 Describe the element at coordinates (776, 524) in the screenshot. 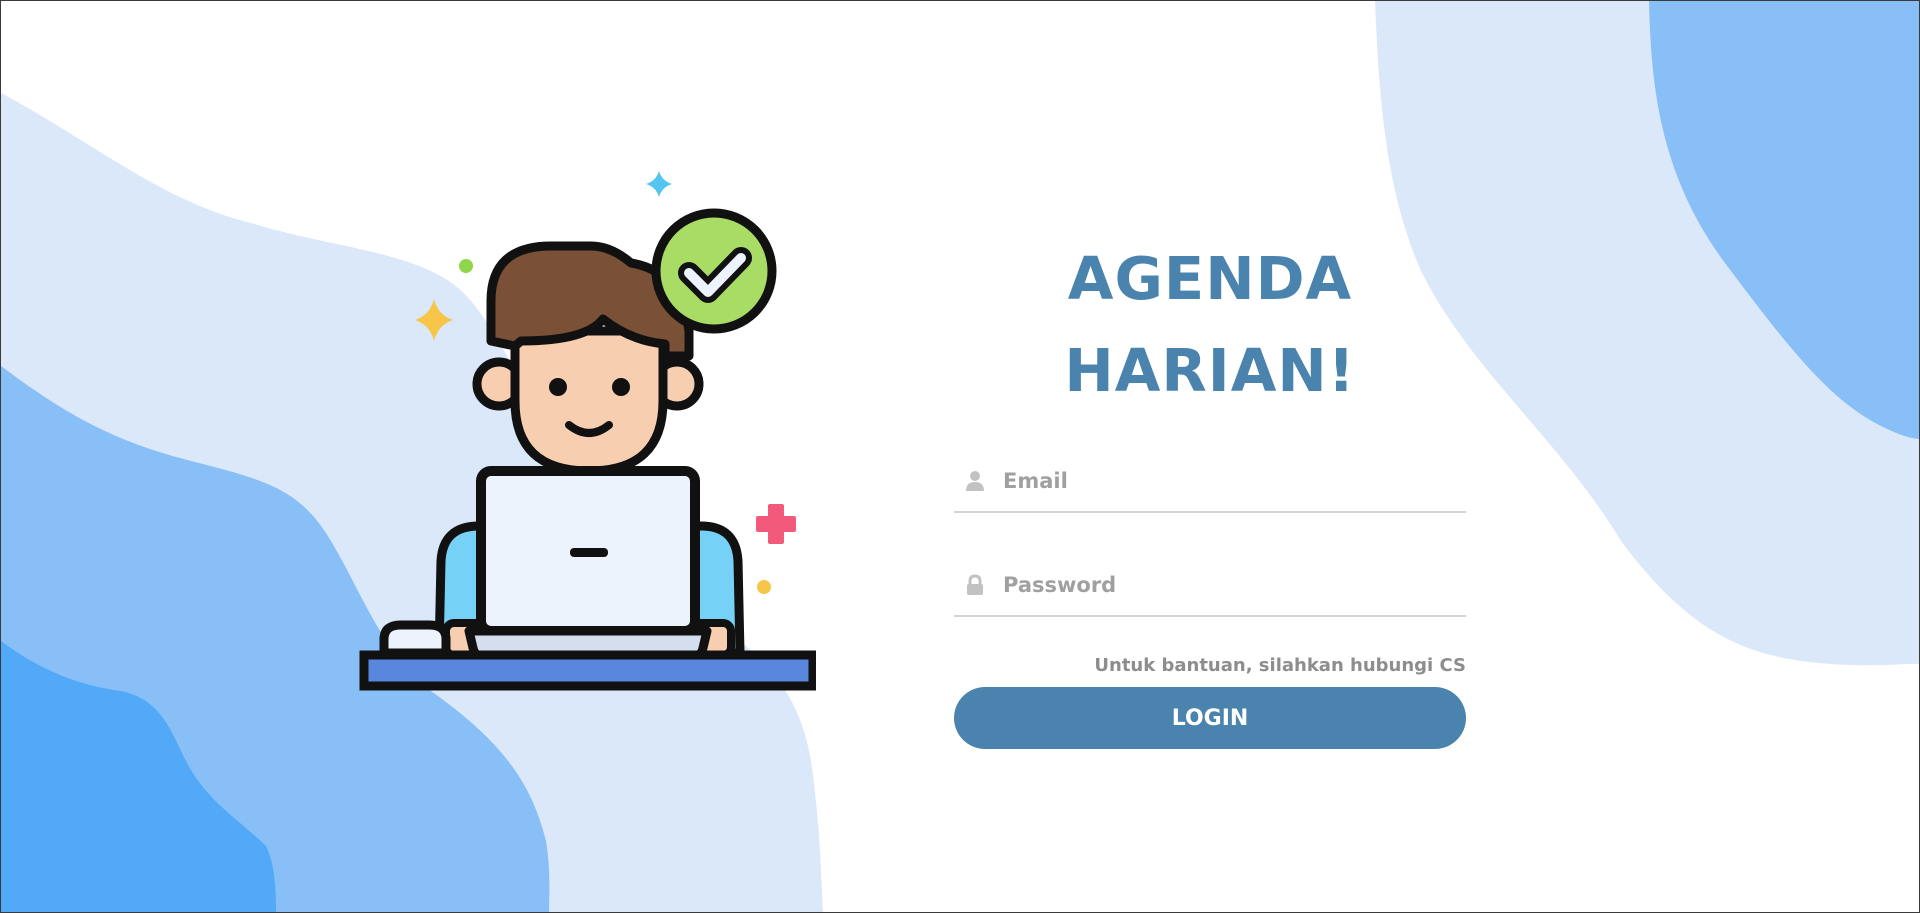

I see `plus-pink-icon` at that location.